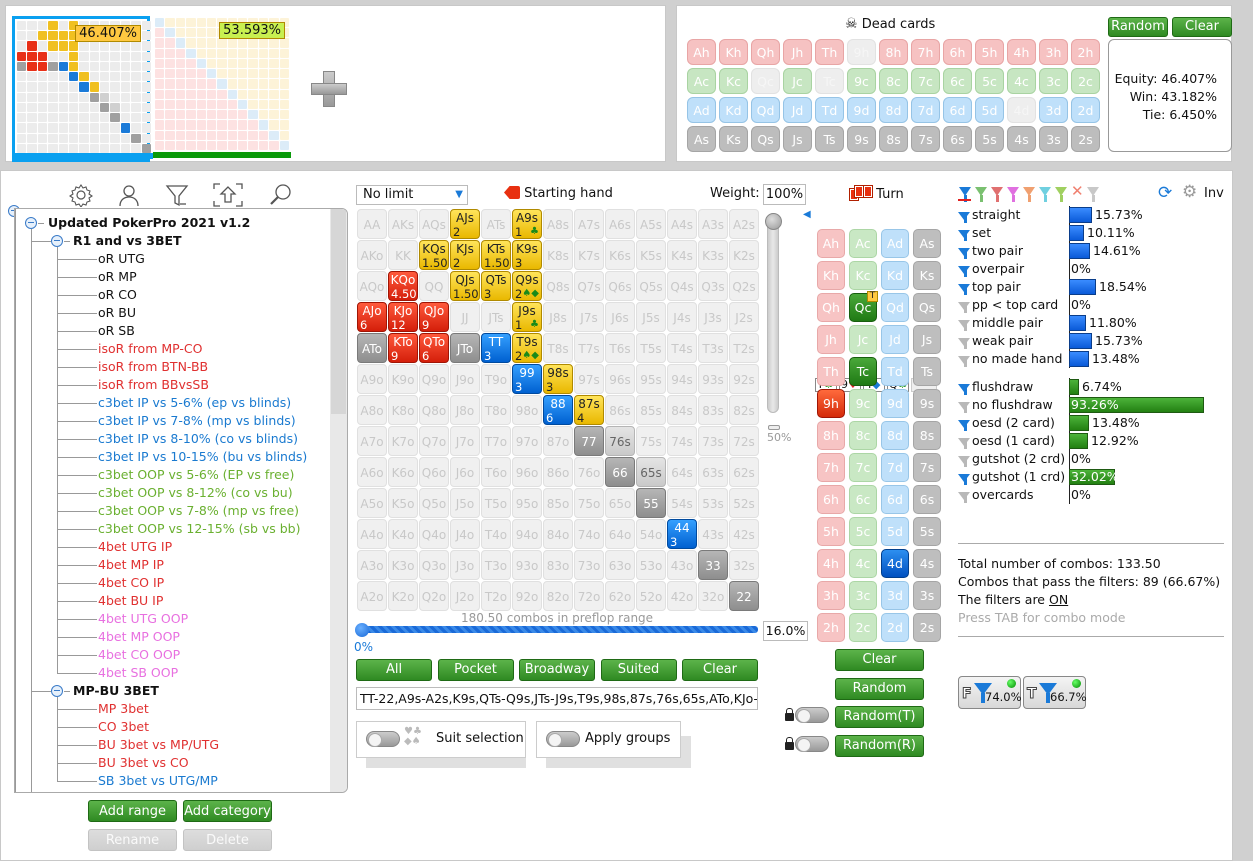  What do you see at coordinates (1243, 515) in the screenshot?
I see `window-scrollbar` at bounding box center [1243, 515].